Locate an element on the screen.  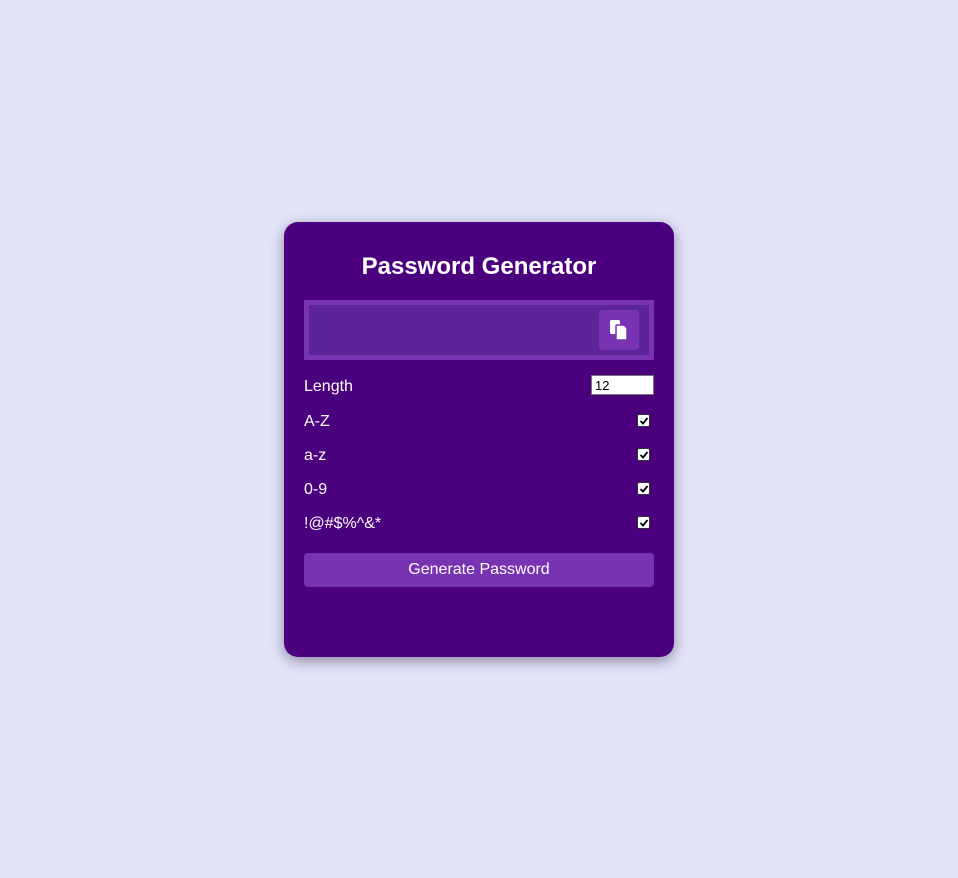
generate-password-button: Generate Password is located at coordinates (479, 570).